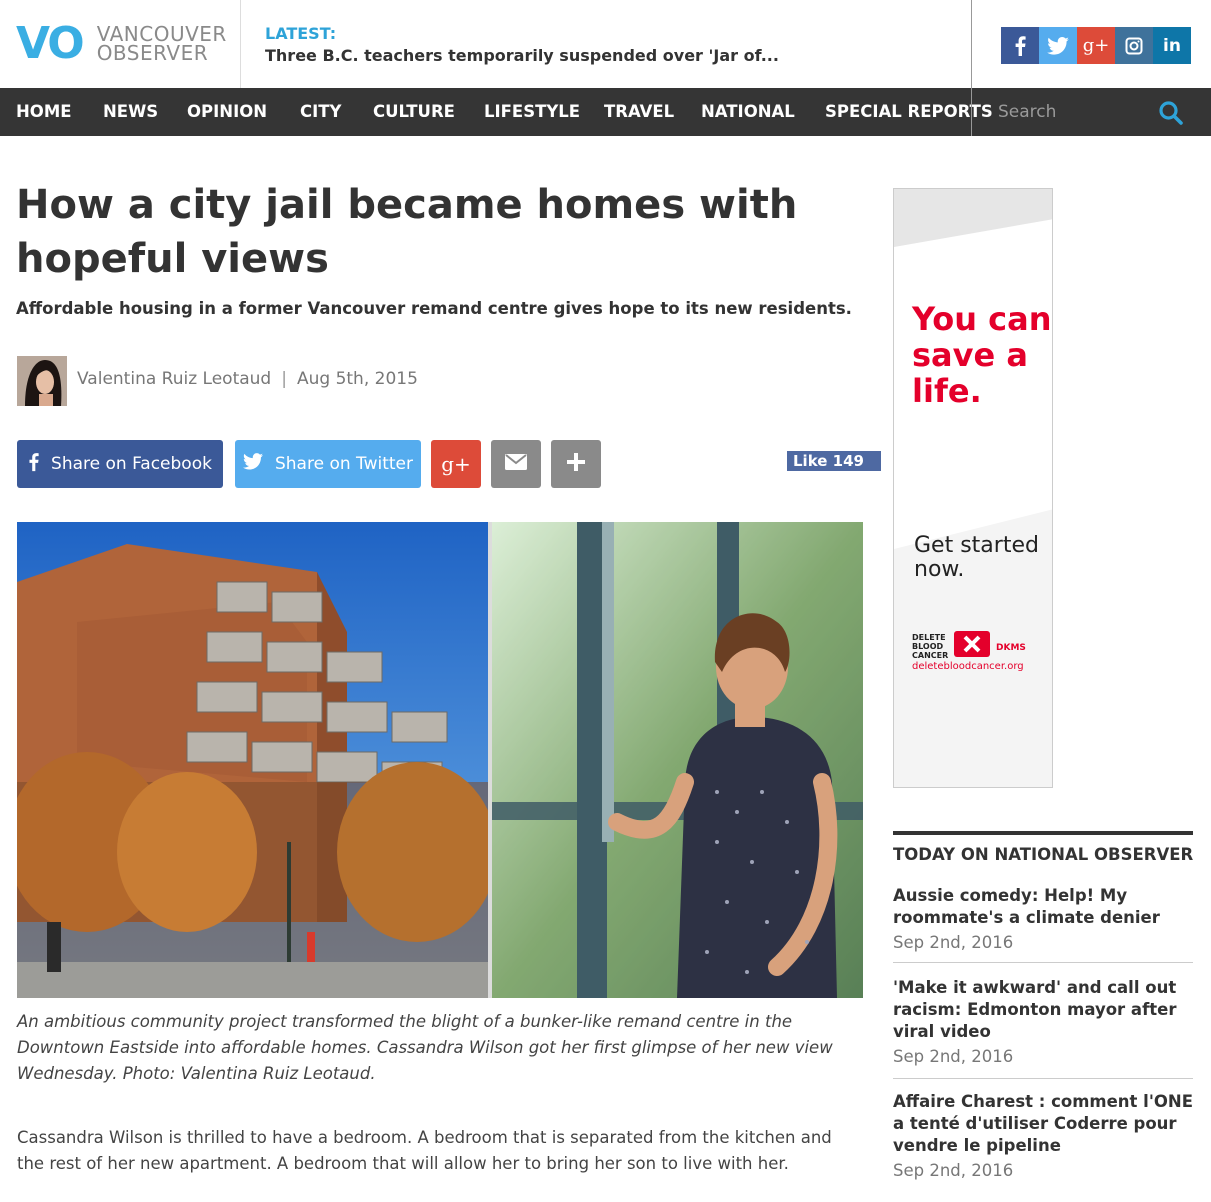  I want to click on linkedin-icon: in, so click(1172, 45).